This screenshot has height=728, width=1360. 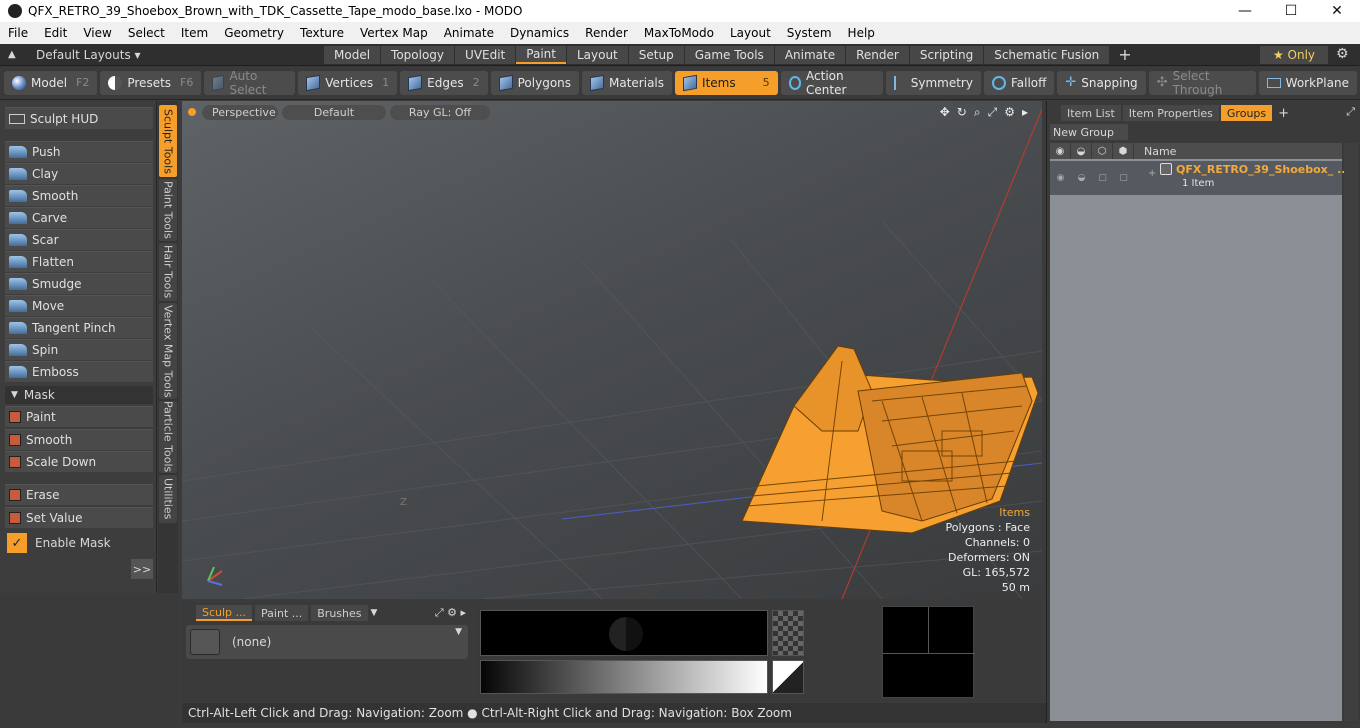 I want to click on mask-paint-button: Paint, so click(x=79, y=416).